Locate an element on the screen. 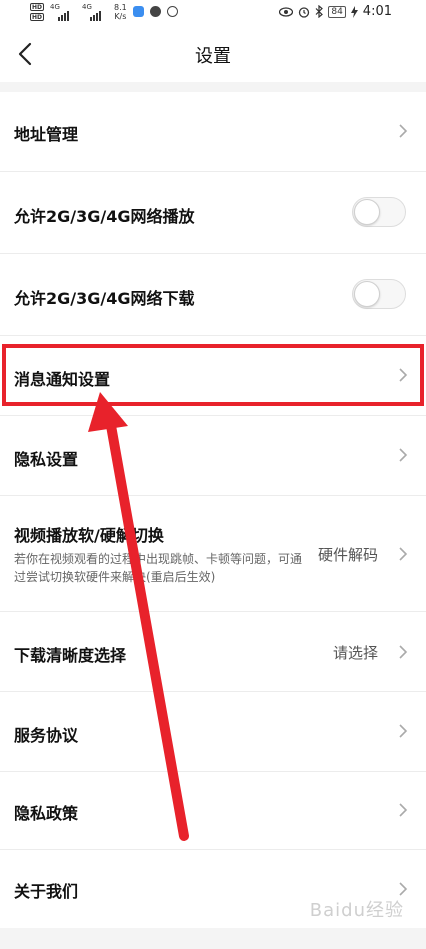 Image resolution: width=426 pixels, height=949 pixels. settings-item-label: 关于我们 is located at coordinates (46, 891).